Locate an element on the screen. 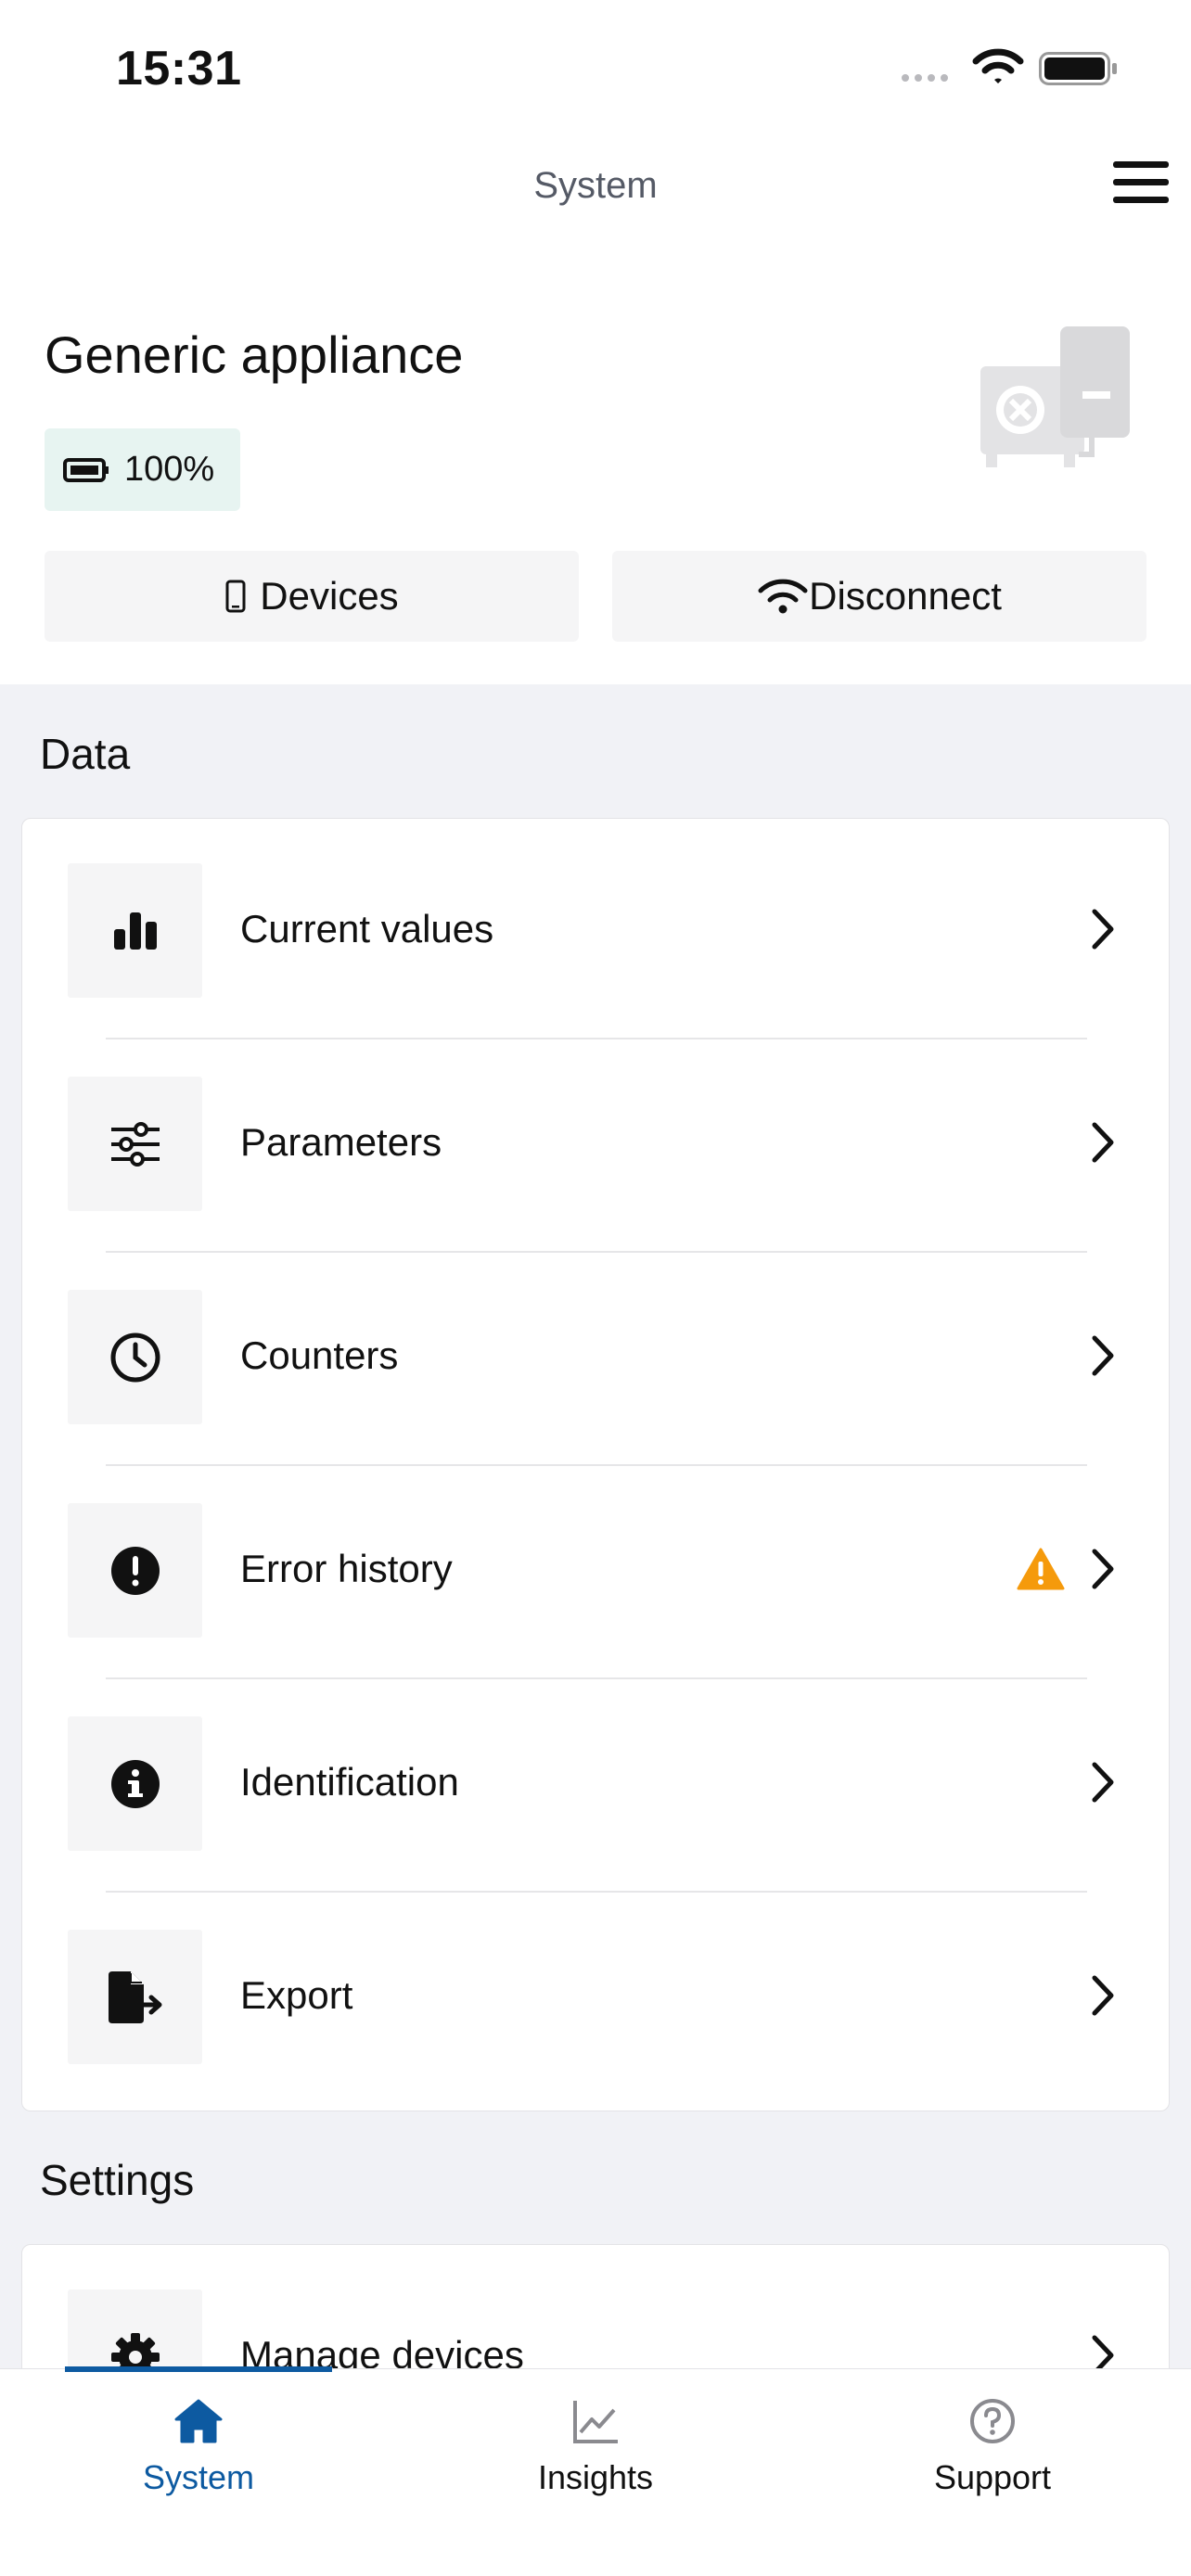  devices-button-label: Devices is located at coordinates (329, 596).